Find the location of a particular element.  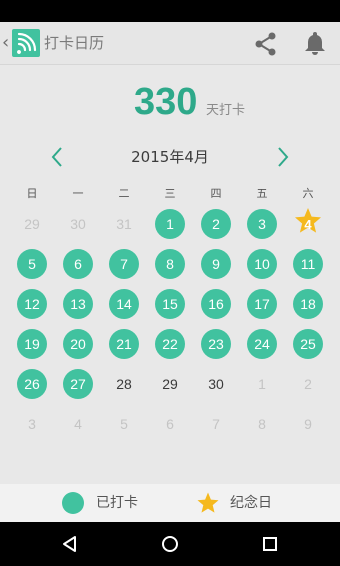

day-number: 25 is located at coordinates (308, 344).